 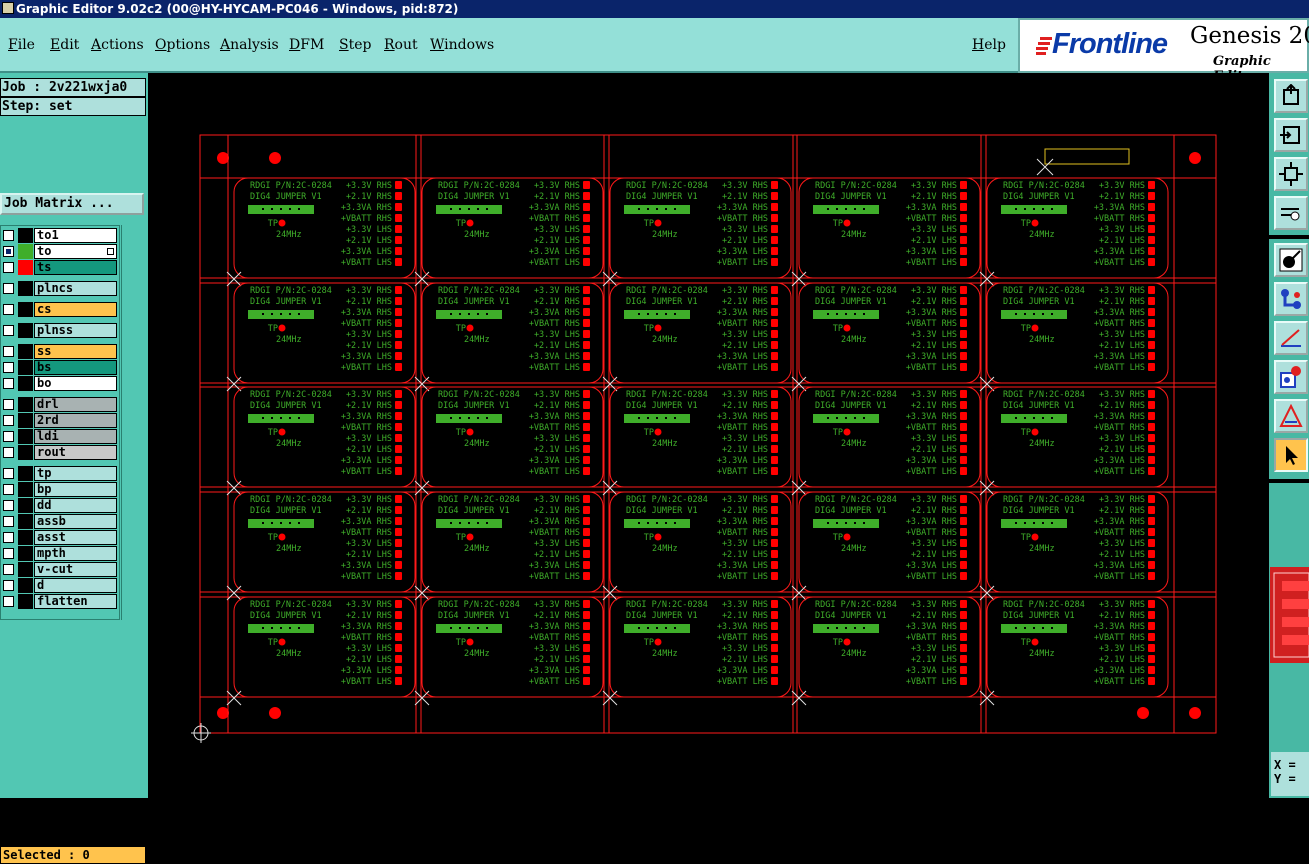 I want to click on menu-file: File, so click(x=21, y=45).